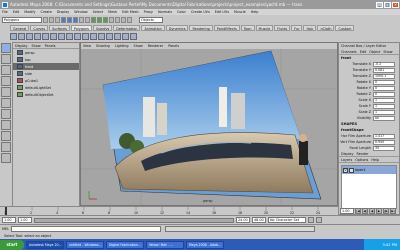 Image resolution: width=400 pixels, height=250 pixels. What do you see at coordinates (125, 36) in the screenshot?
I see `smooth-icon` at bounding box center [125, 36].